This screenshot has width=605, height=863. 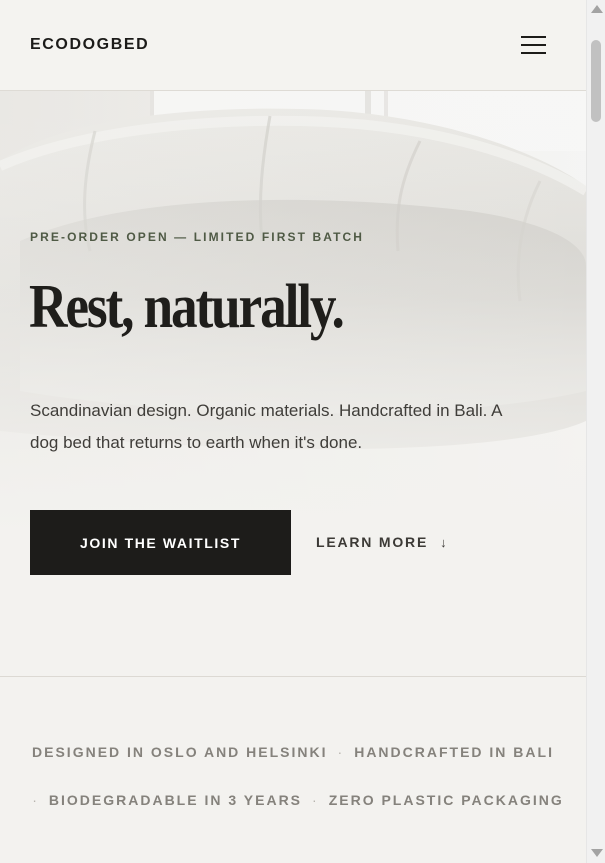 I want to click on vertical-scrollbar, so click(x=595, y=431).